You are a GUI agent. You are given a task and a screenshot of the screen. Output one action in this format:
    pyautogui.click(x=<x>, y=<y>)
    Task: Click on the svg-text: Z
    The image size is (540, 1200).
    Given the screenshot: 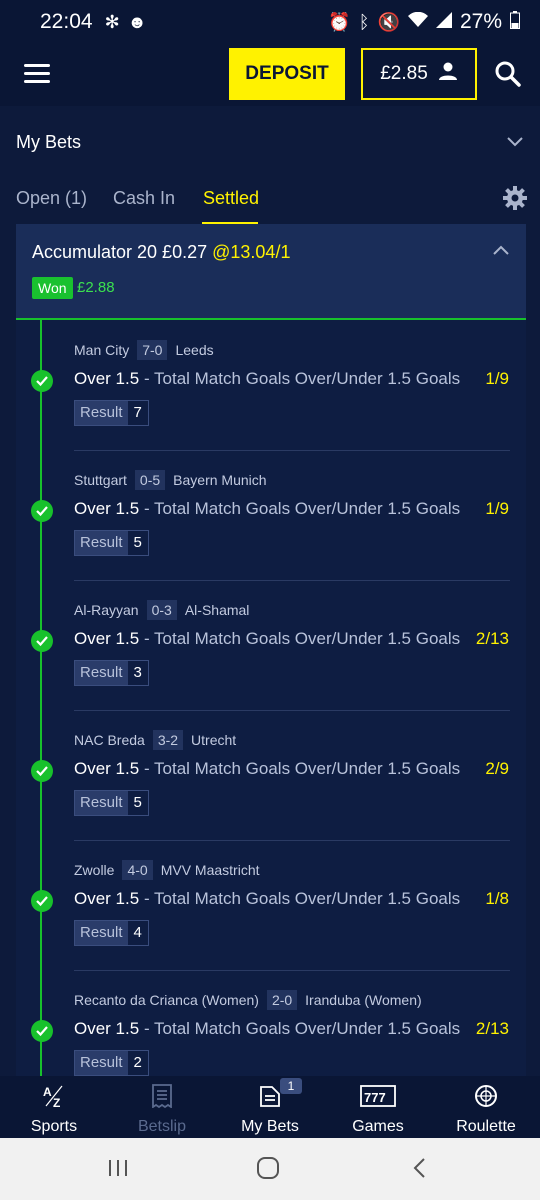 What is the action you would take?
    pyautogui.click(x=56, y=1102)
    